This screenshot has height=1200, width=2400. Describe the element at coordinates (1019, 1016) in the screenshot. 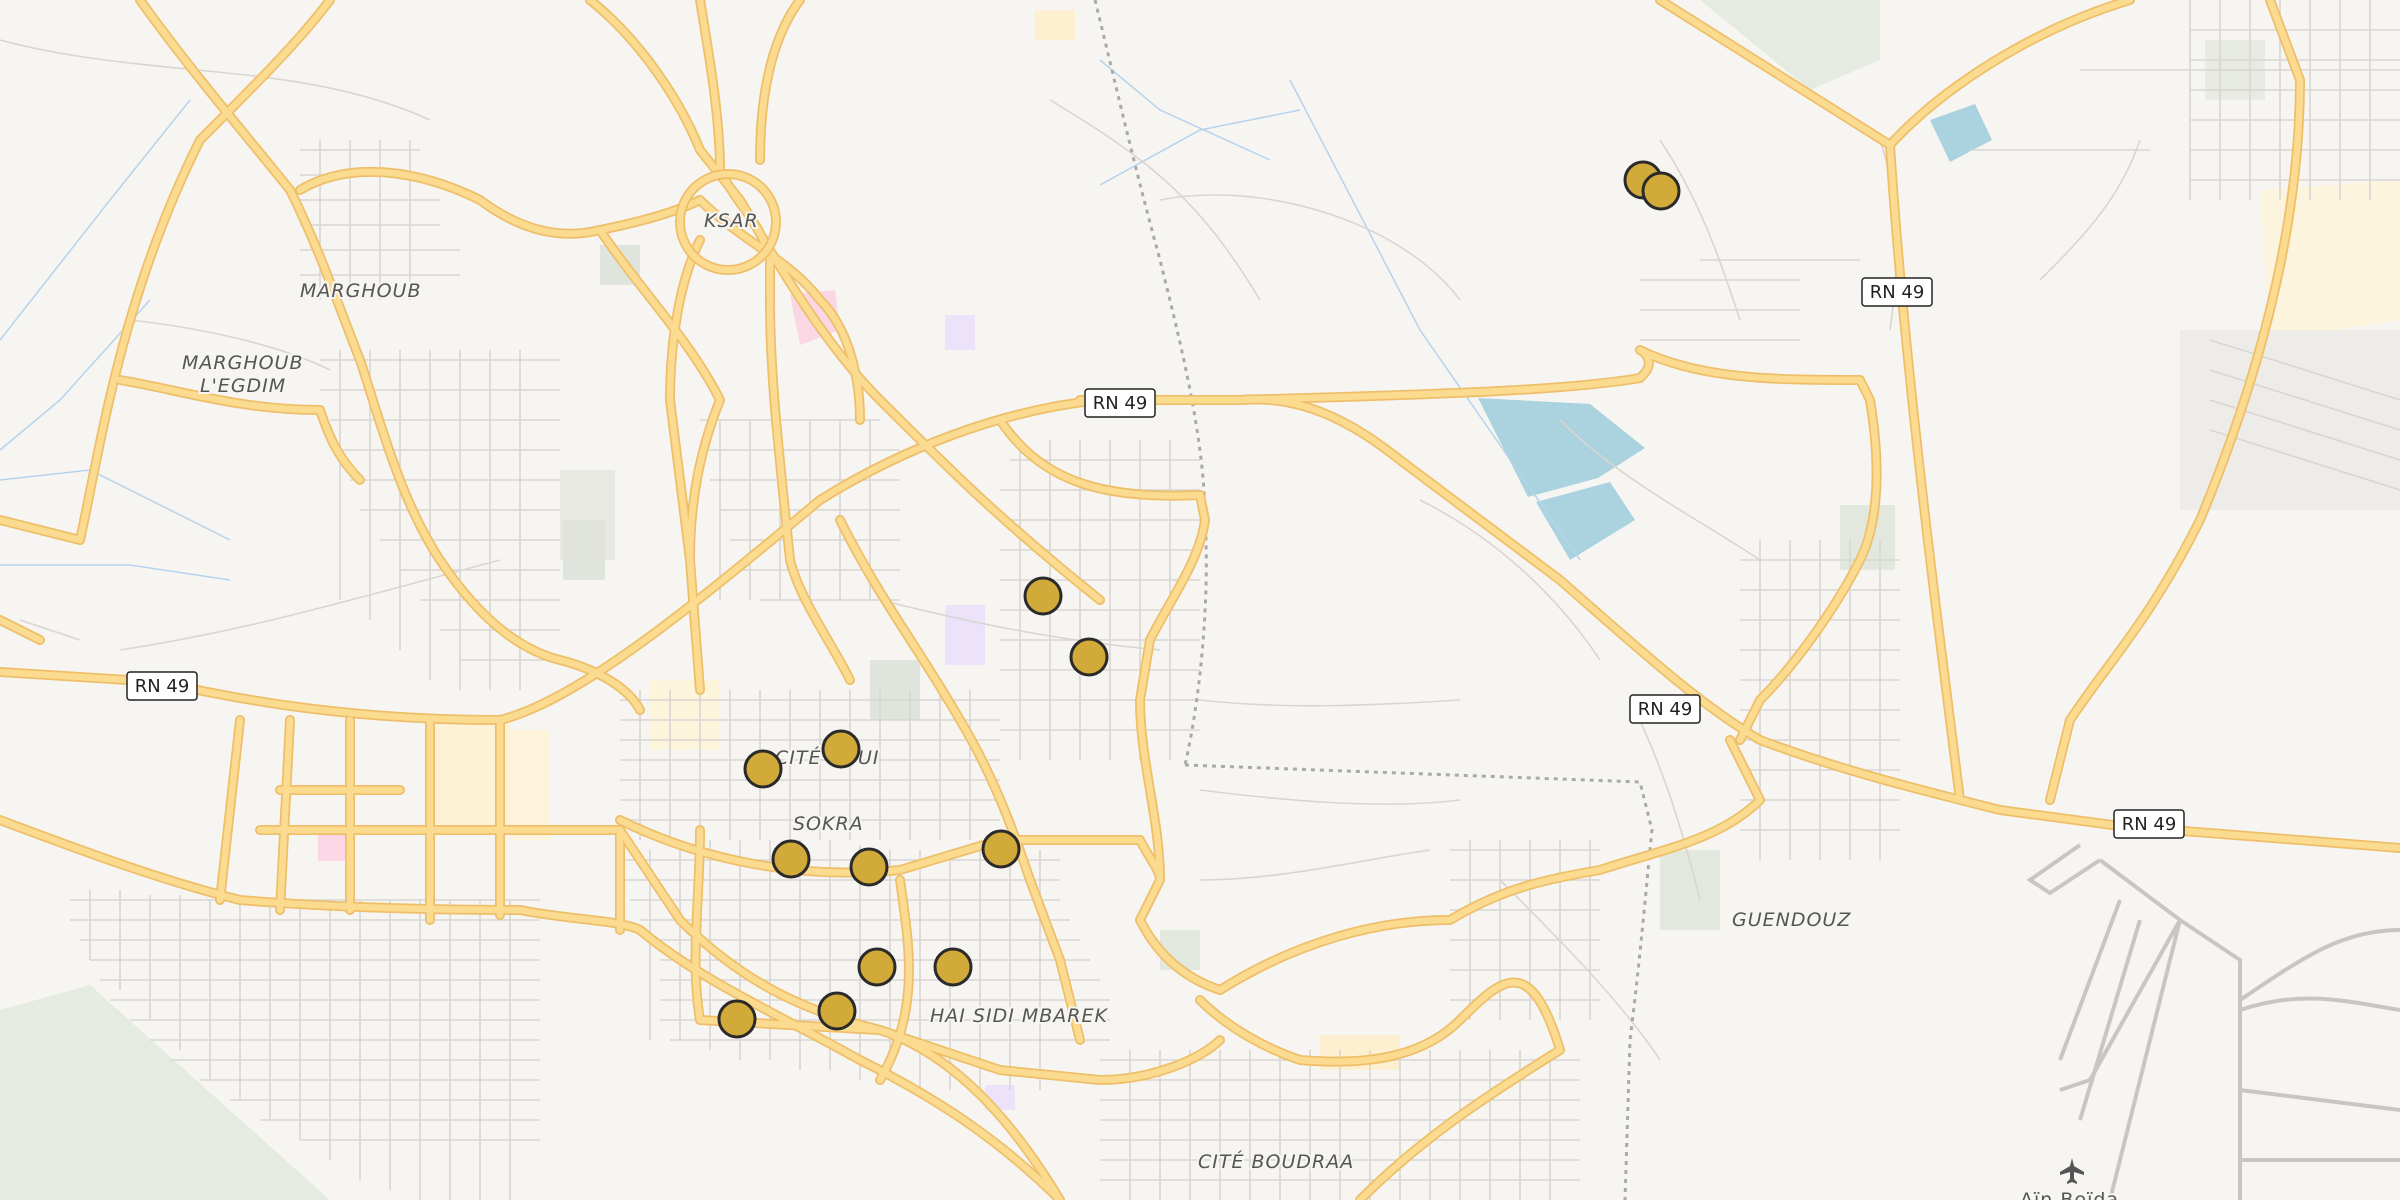

I see `place-hai-sidi-mbarek: HAI SIDI MBAREK` at that location.